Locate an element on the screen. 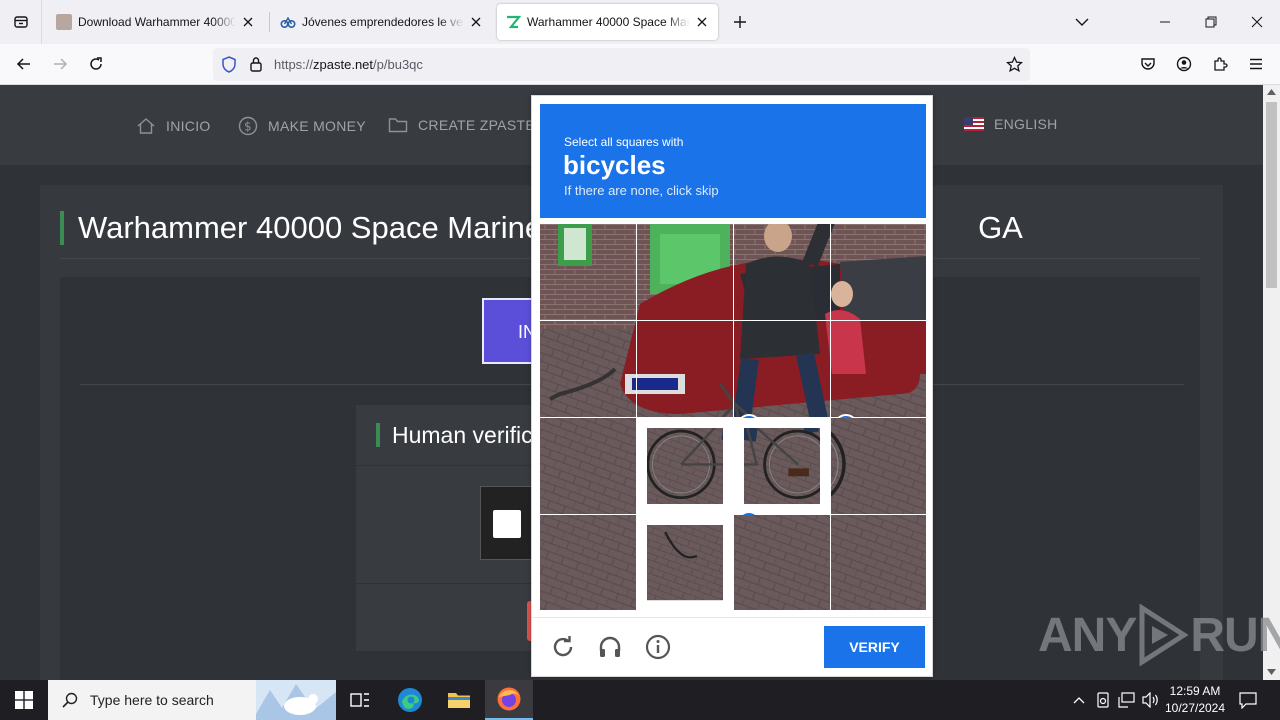  captcha-target-word: bicycles is located at coordinates (614, 165).